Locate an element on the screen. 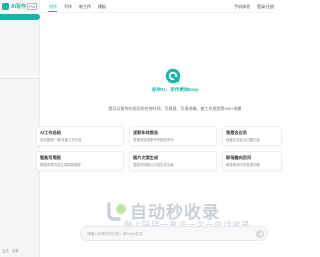 This screenshot has width=320, height=257. send-icon is located at coordinates (260, 234).